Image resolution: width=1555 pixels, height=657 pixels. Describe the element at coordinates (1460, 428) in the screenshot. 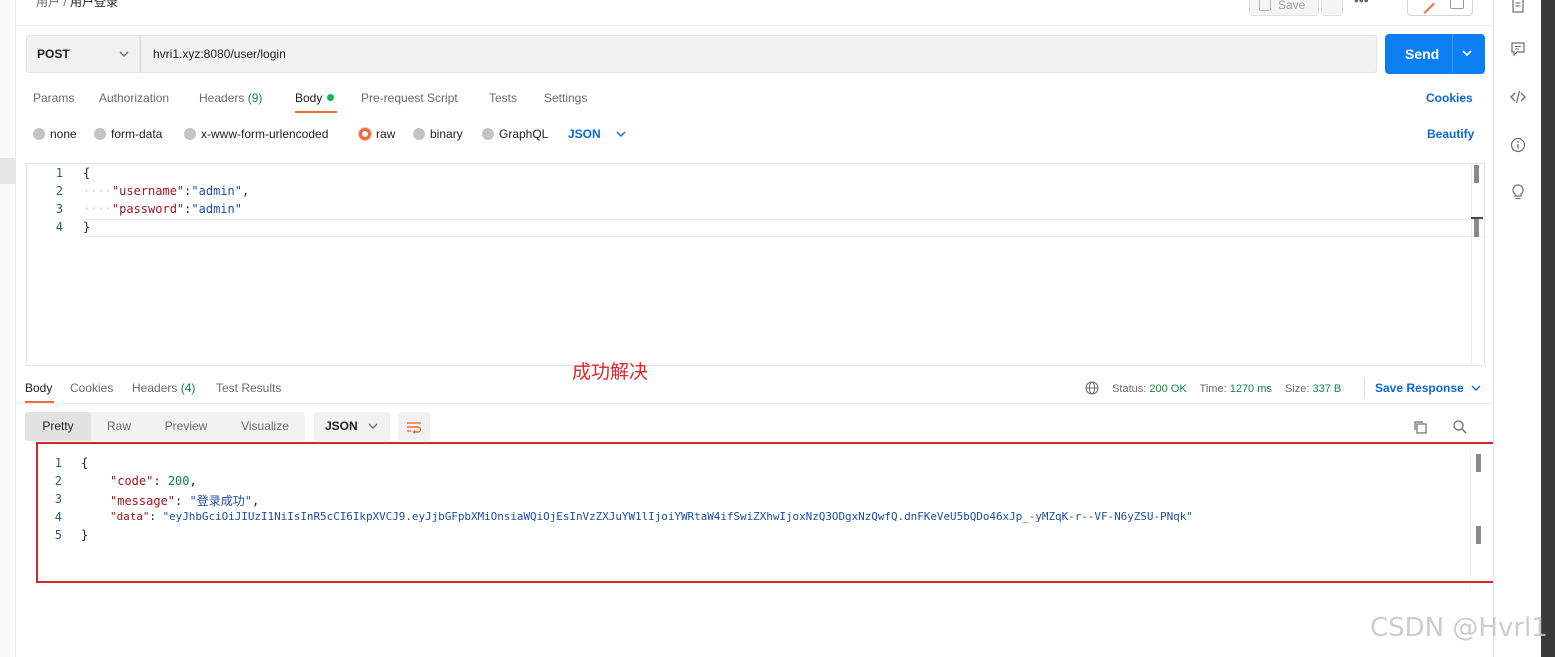

I see `search-button` at that location.